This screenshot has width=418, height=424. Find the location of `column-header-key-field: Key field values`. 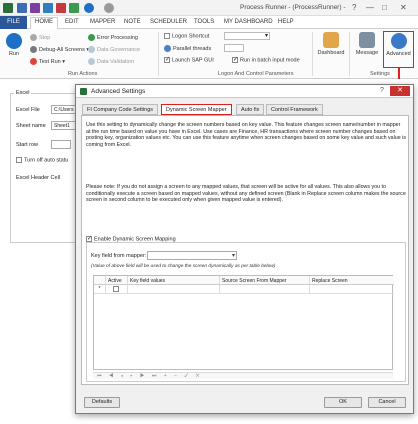

column-header-key-field: Key field values is located at coordinates (174, 280).